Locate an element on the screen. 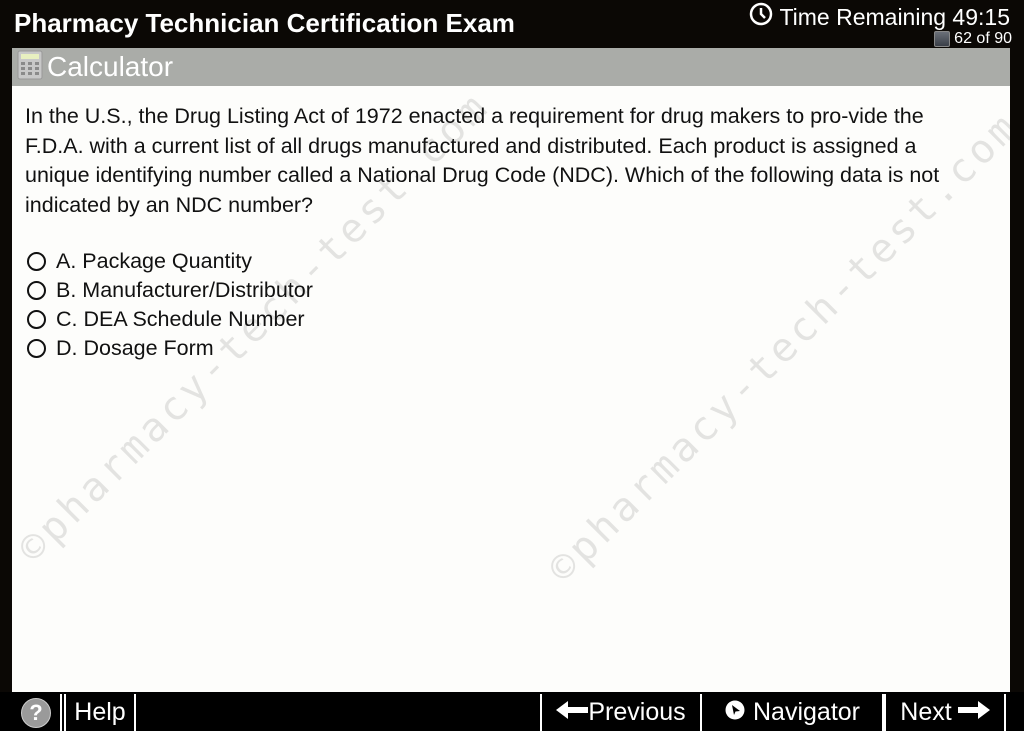  help-icon: ? is located at coordinates (36, 712).